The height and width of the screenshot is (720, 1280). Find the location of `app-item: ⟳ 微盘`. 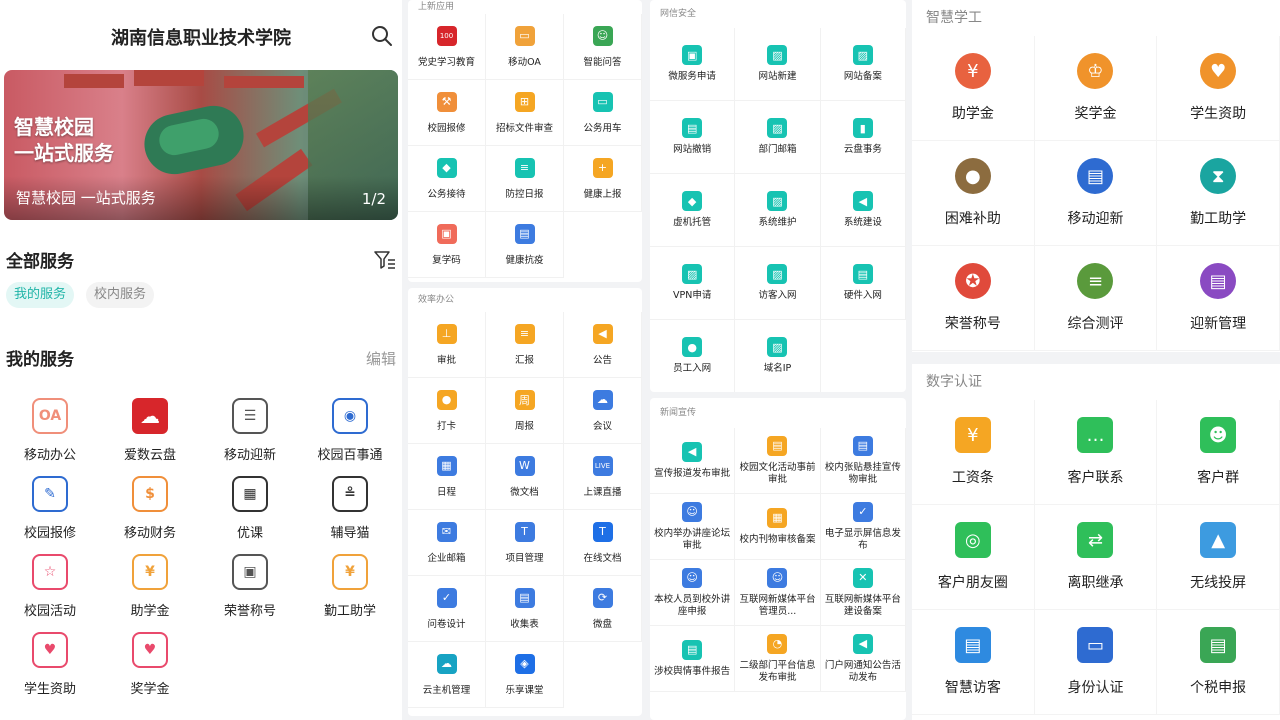

app-item: ⟳ 微盘 is located at coordinates (603, 609).